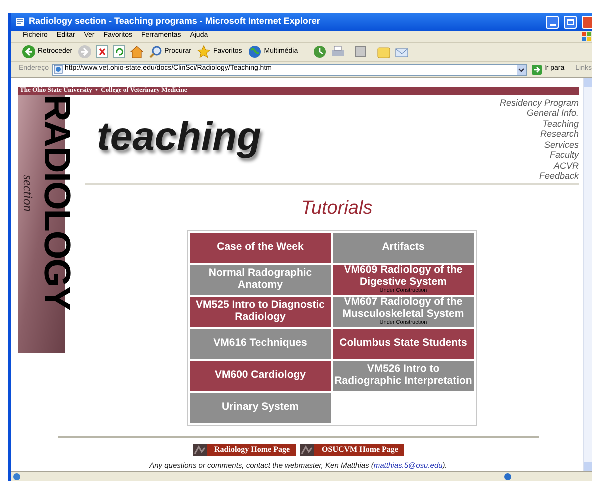 This screenshot has width=592, height=481. What do you see at coordinates (570, 22) in the screenshot?
I see `maximize-button` at bounding box center [570, 22].